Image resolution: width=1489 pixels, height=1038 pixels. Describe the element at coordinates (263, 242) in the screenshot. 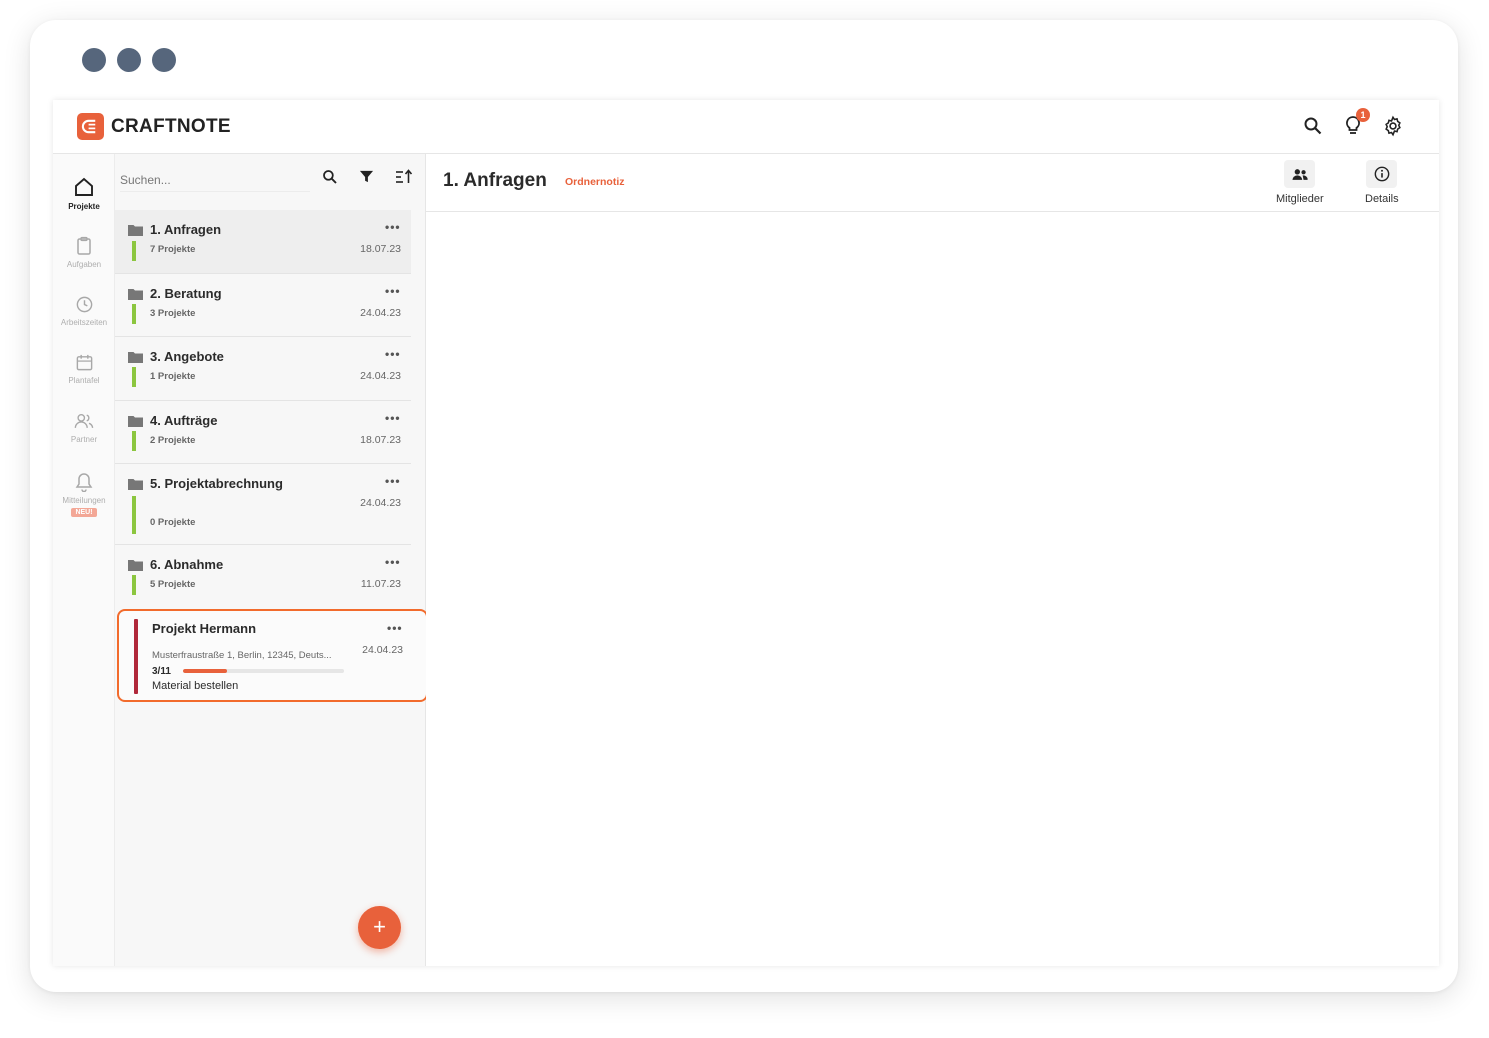

I see `folder-item: 1. Anfragen ••• 7 Projekte 18.07.23` at that location.